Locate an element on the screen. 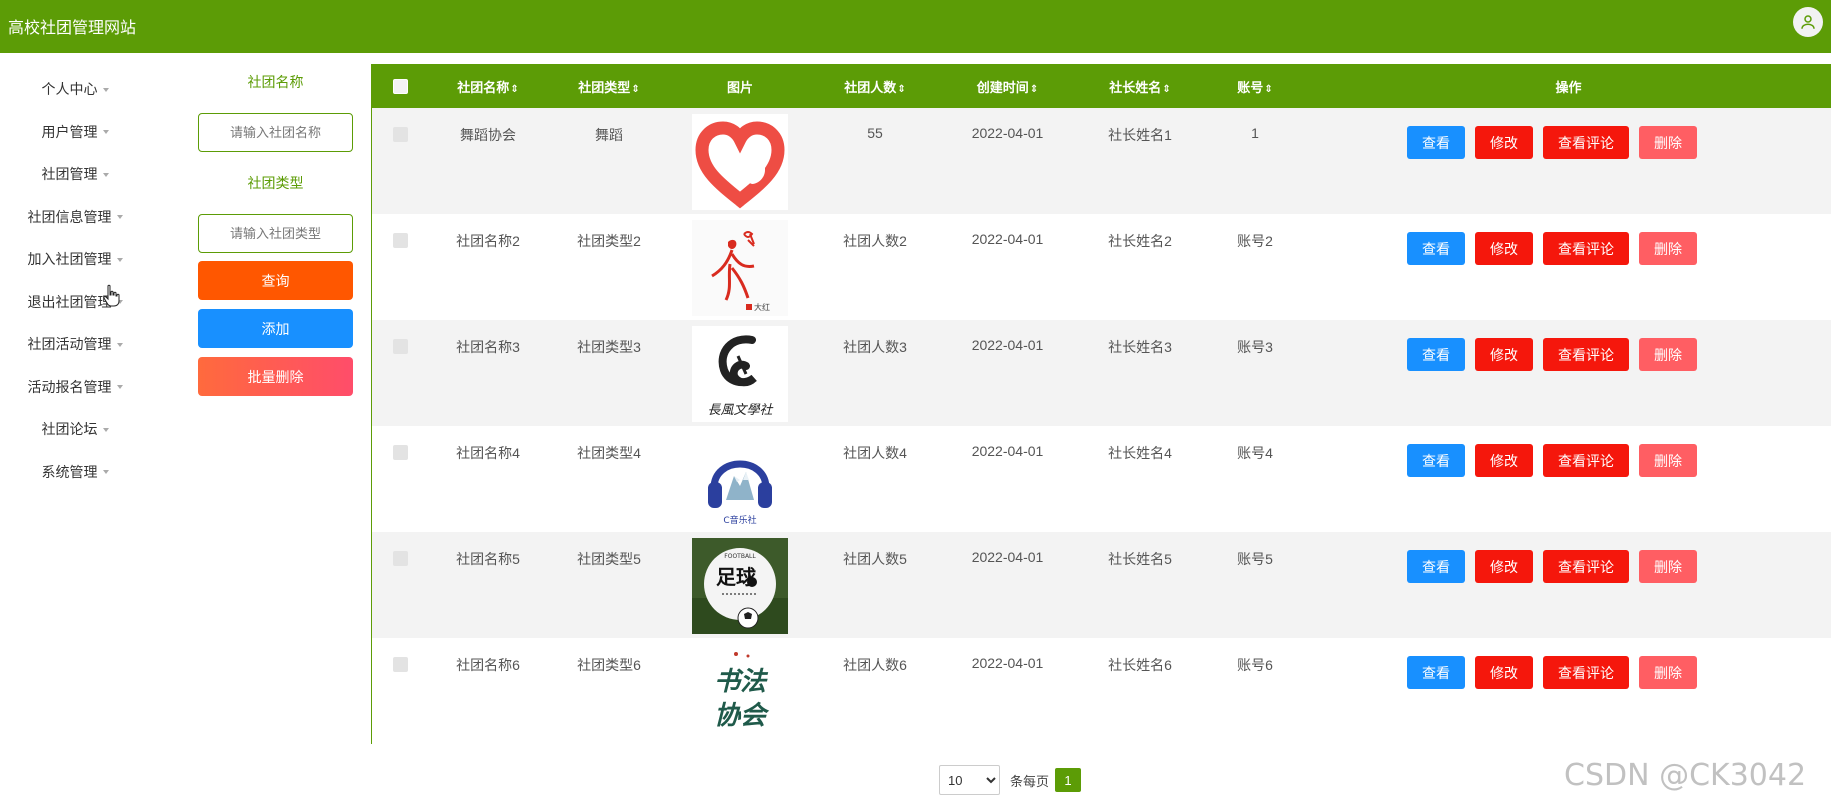 The width and height of the screenshot is (1831, 807). music-club-text: C音乐社 is located at coordinates (739, 520).